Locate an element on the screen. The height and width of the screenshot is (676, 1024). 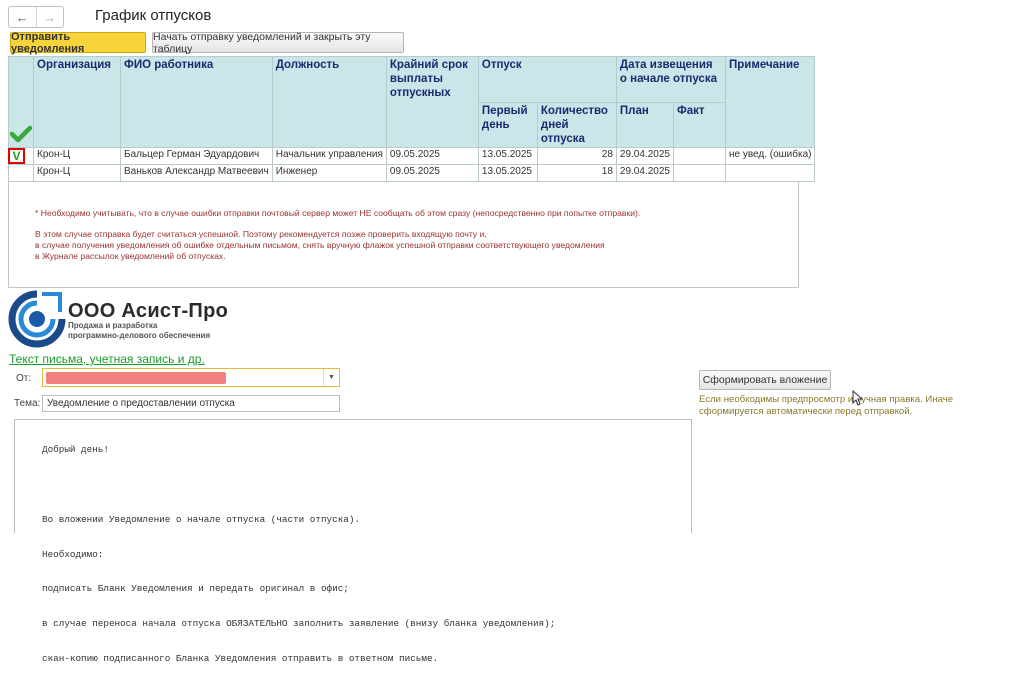
from-label: От: is located at coordinates (24, 378).